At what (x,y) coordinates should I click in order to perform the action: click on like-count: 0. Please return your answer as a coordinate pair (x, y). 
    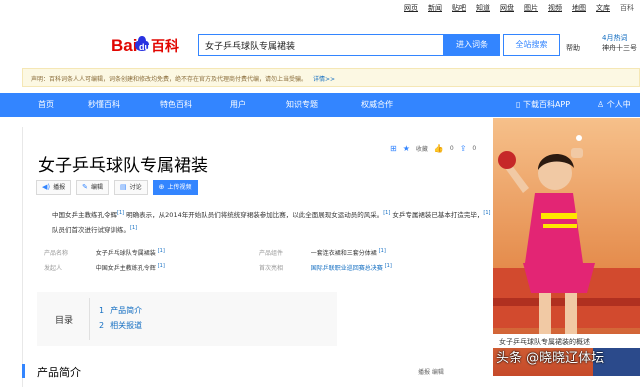
    Looking at the image, I should click on (451, 148).